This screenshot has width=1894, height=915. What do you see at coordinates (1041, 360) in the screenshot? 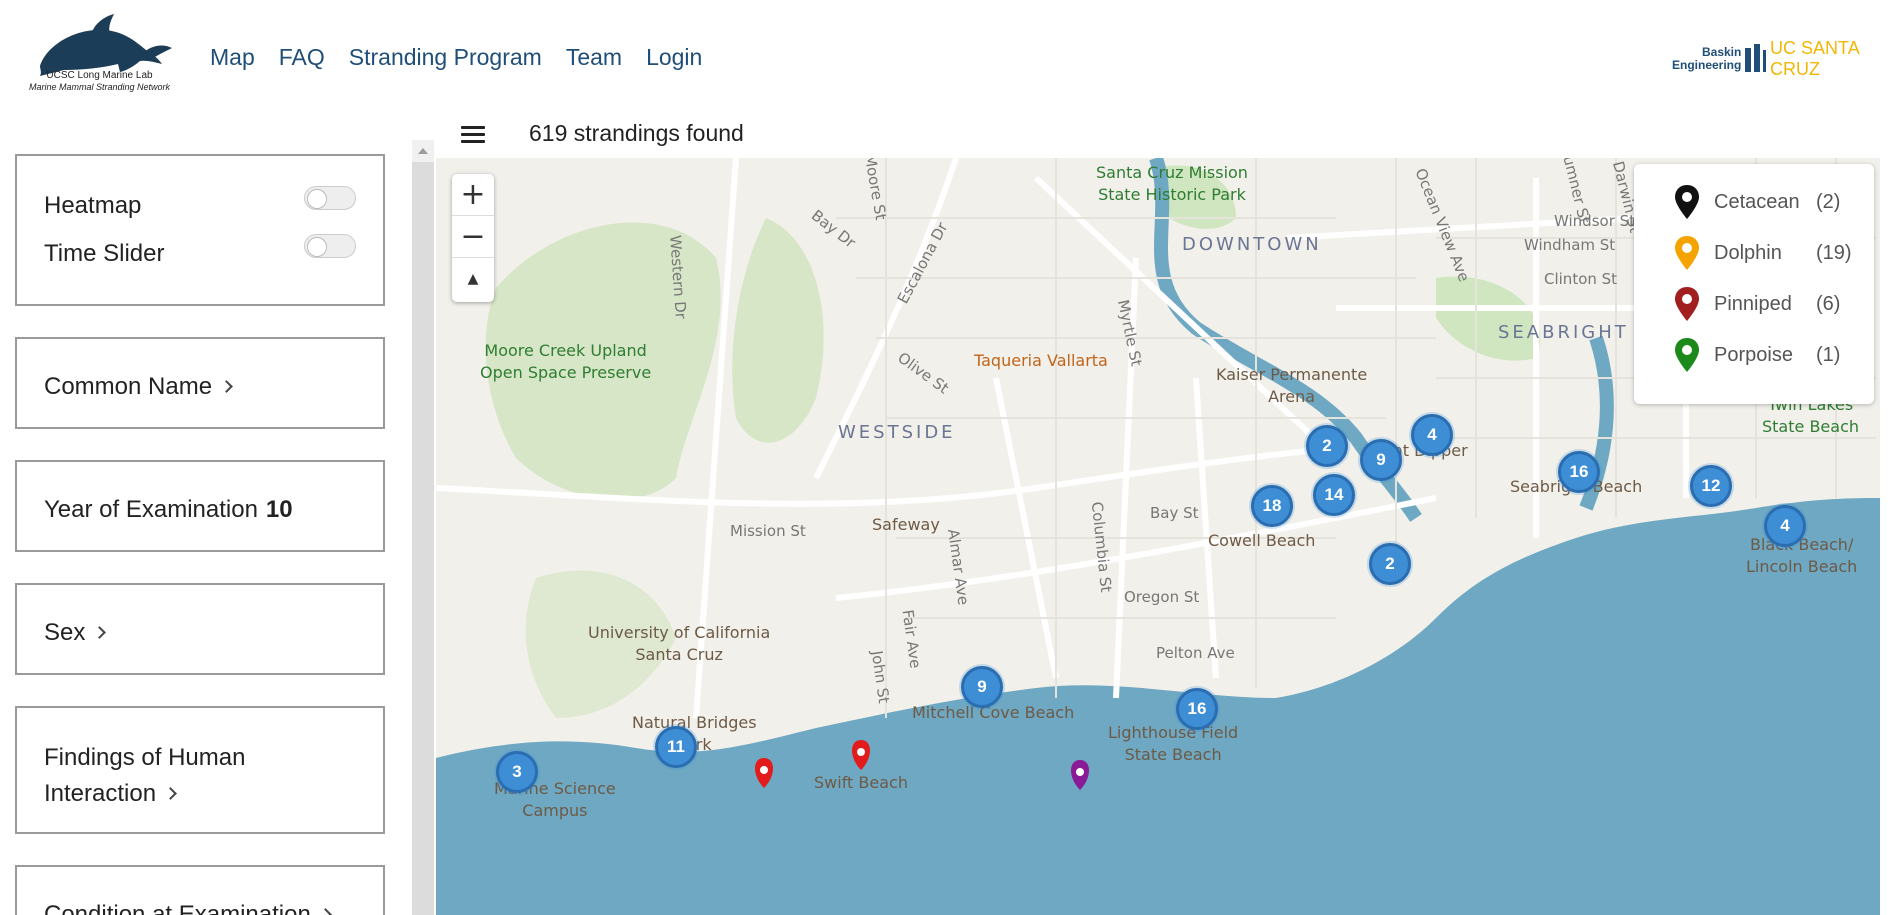
I see `map-label: Taqueria Vallarta` at bounding box center [1041, 360].